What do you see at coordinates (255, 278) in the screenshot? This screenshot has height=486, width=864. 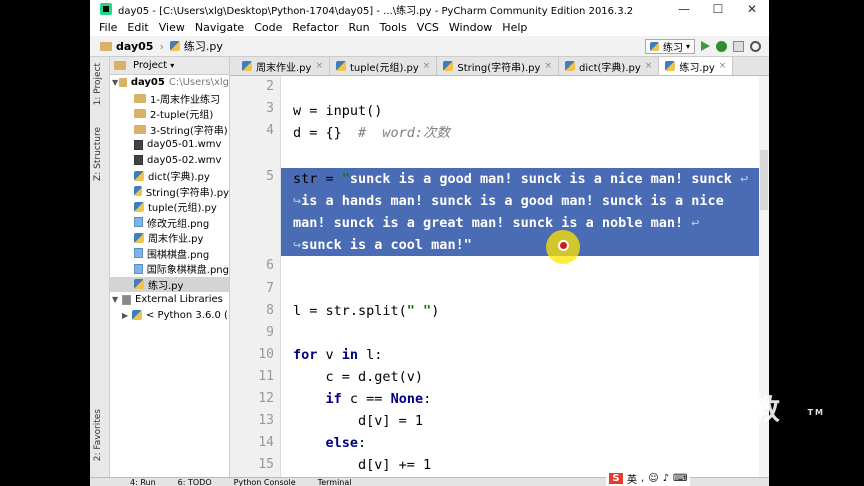 I see `line-number-gutter: 2 3 4 5 6 7 8 9 10 11 12 13 14 15` at bounding box center [255, 278].